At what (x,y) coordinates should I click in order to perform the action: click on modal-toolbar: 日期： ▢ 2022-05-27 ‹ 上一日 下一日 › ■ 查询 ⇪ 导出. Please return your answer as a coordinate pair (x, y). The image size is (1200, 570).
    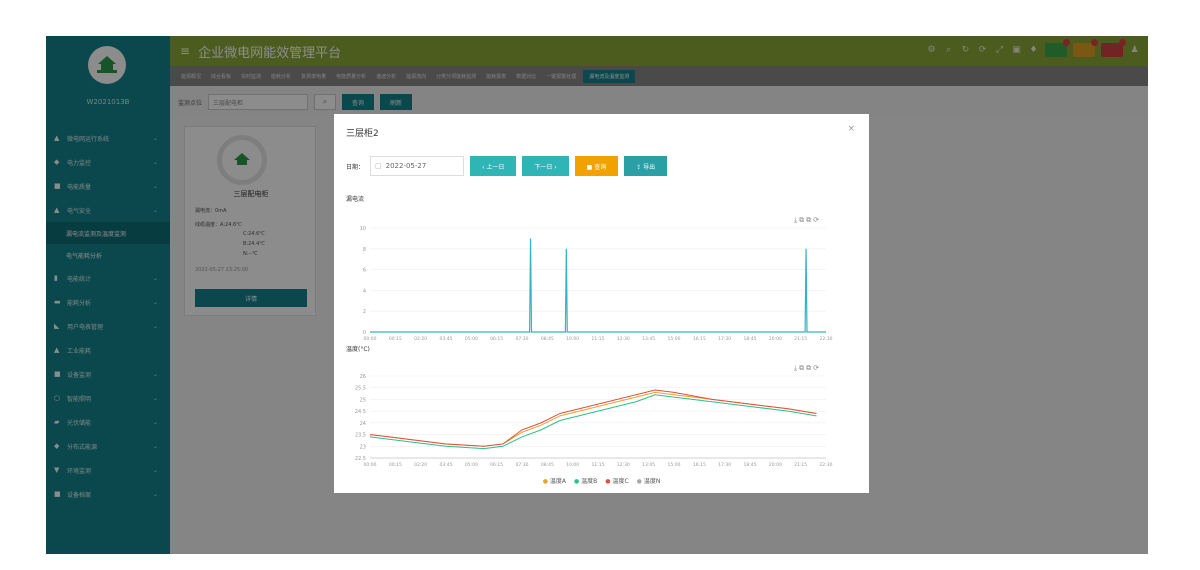
    Looking at the image, I should click on (507, 166).